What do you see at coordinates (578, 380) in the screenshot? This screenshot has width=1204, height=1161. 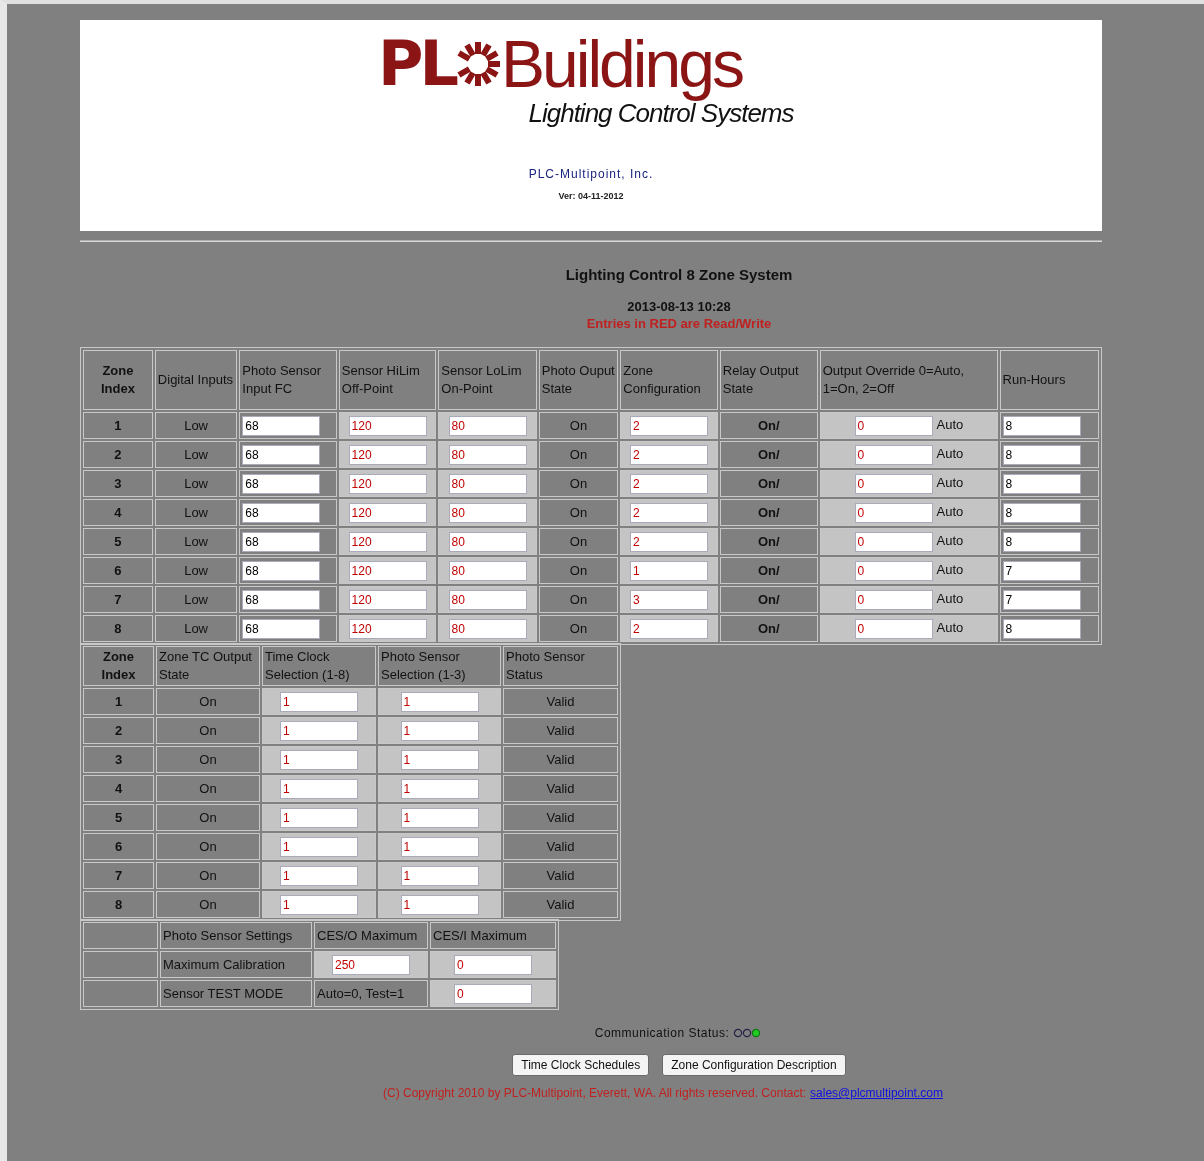 I see `column-header: Photo Ouput State` at bounding box center [578, 380].